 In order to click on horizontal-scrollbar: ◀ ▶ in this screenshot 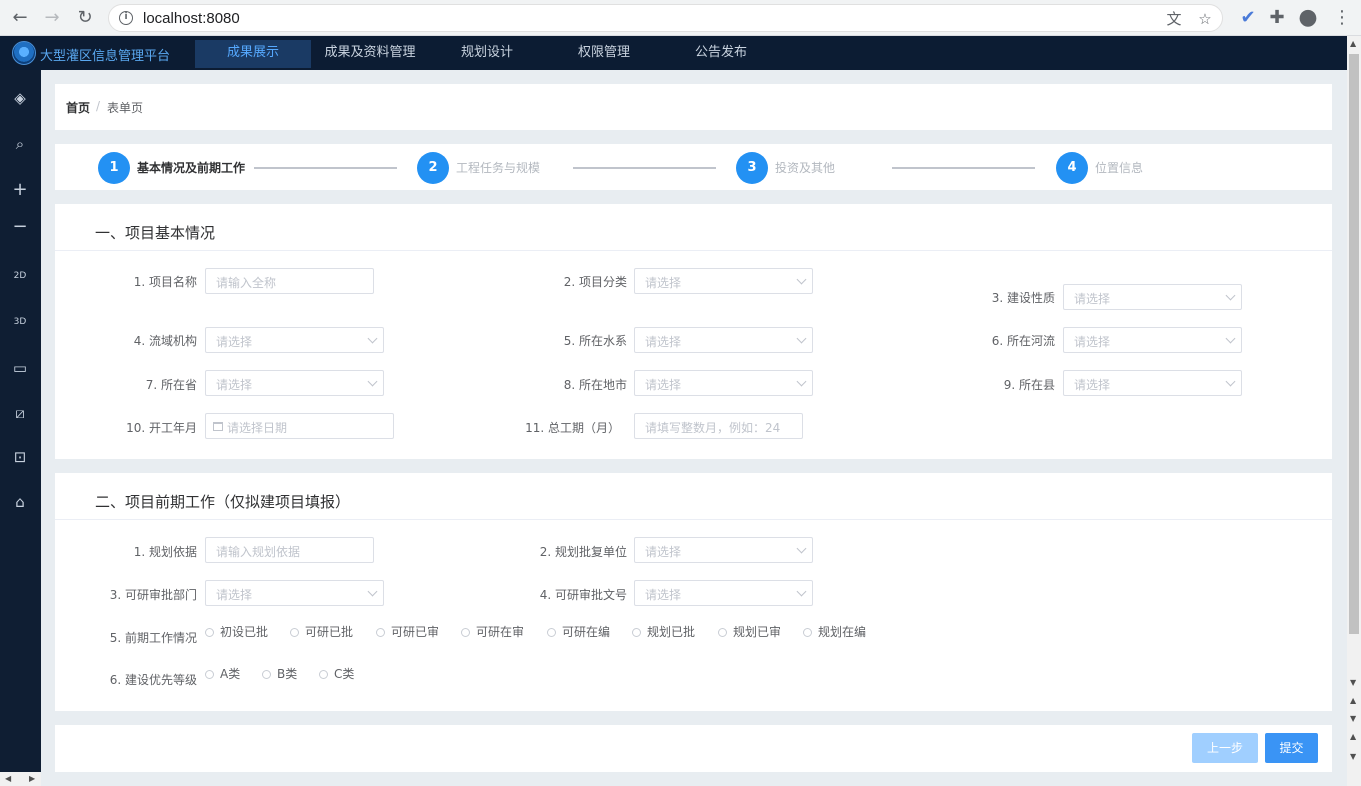, I will do `click(20, 779)`.